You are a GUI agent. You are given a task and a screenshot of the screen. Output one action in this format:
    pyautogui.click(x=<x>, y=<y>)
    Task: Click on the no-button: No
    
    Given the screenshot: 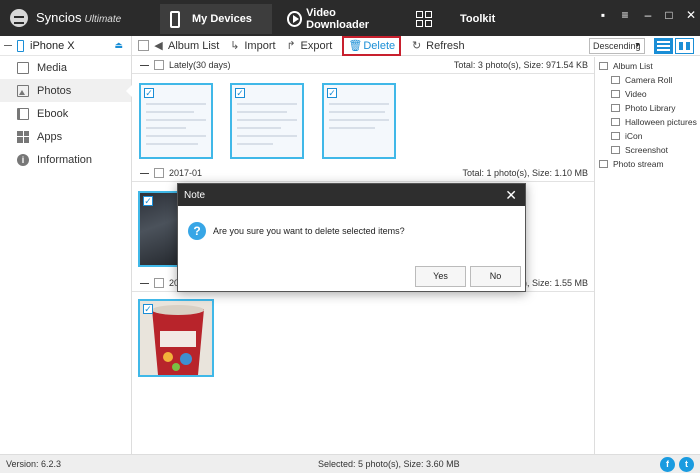 What is the action you would take?
    pyautogui.click(x=495, y=276)
    